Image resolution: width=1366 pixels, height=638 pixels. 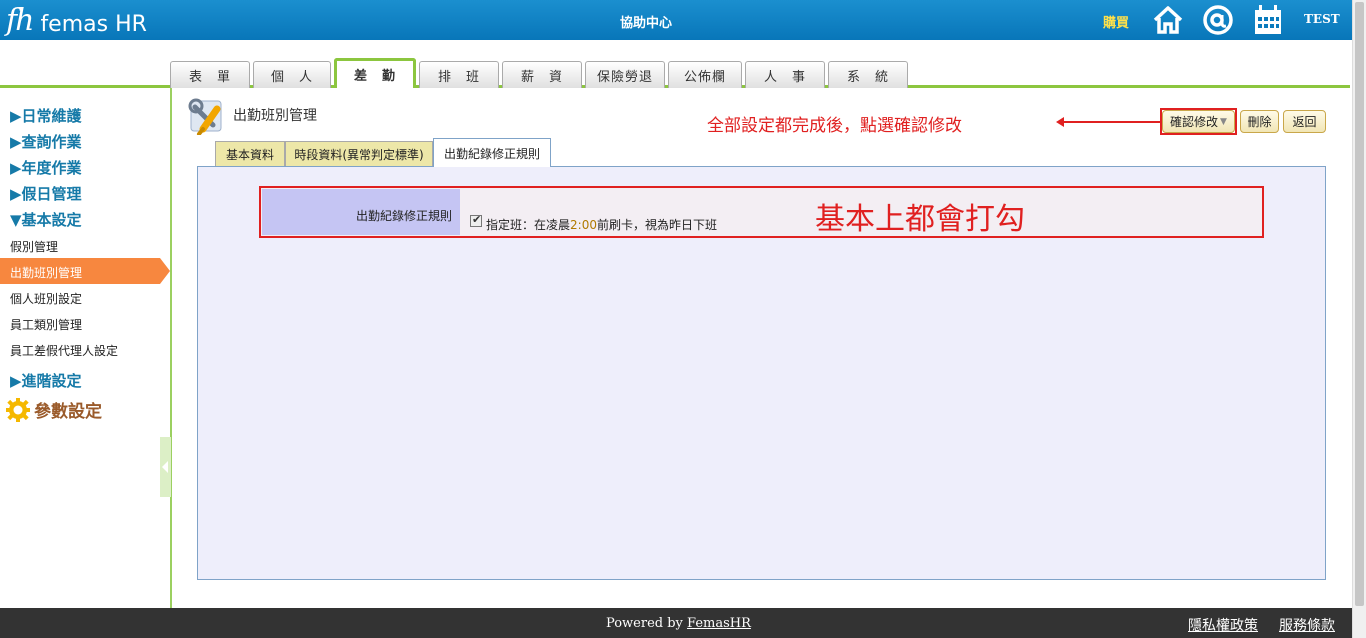 What do you see at coordinates (20, 20) in the screenshot?
I see `logo-mark: fh` at bounding box center [20, 20].